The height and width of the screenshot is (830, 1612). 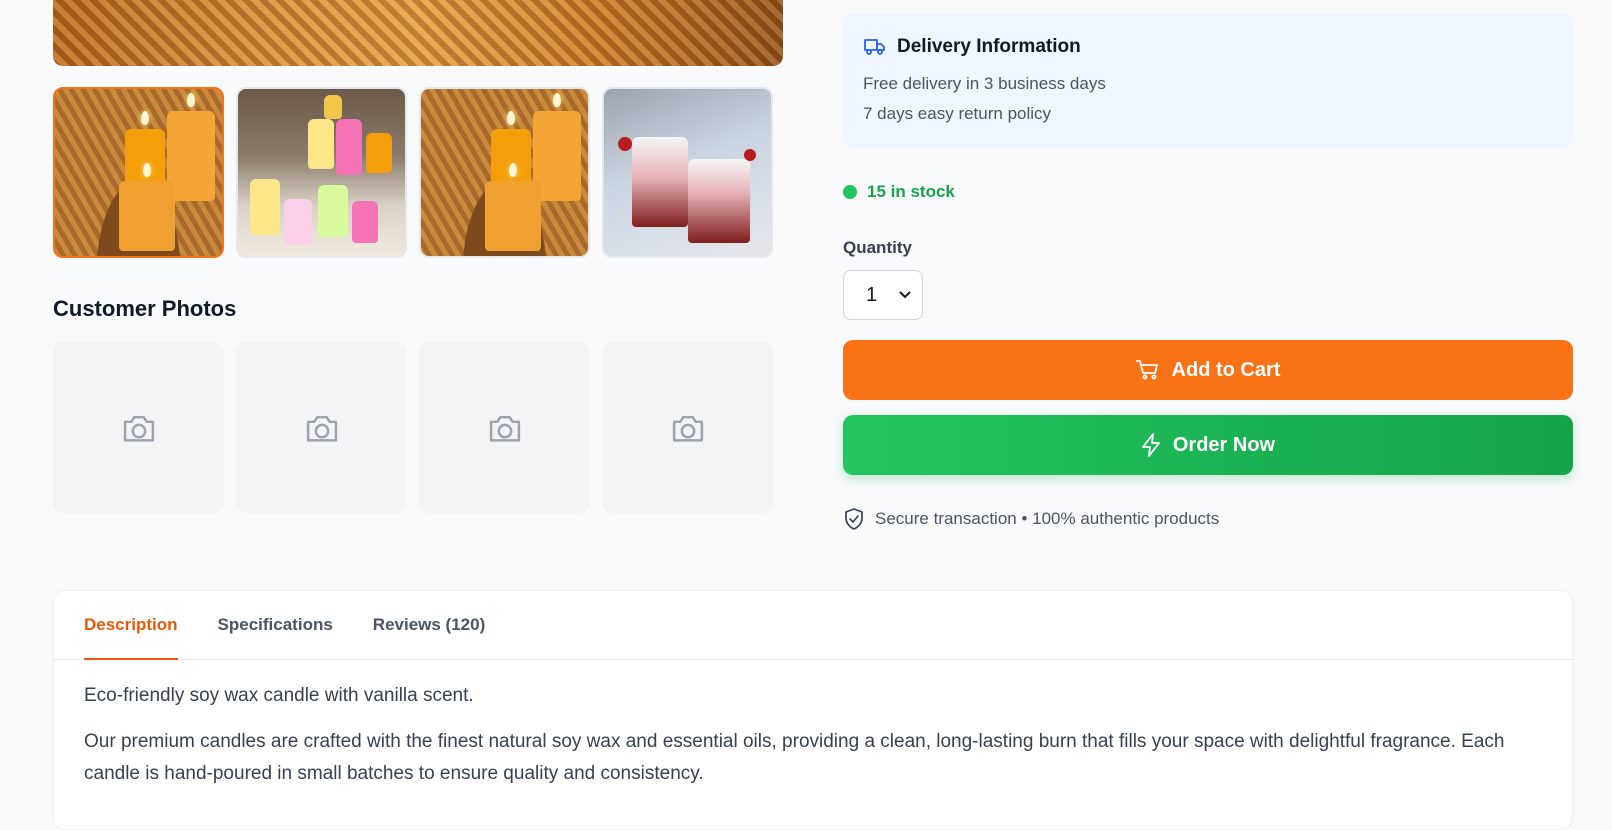 I want to click on stock-text: 15 in stock, so click(x=911, y=191).